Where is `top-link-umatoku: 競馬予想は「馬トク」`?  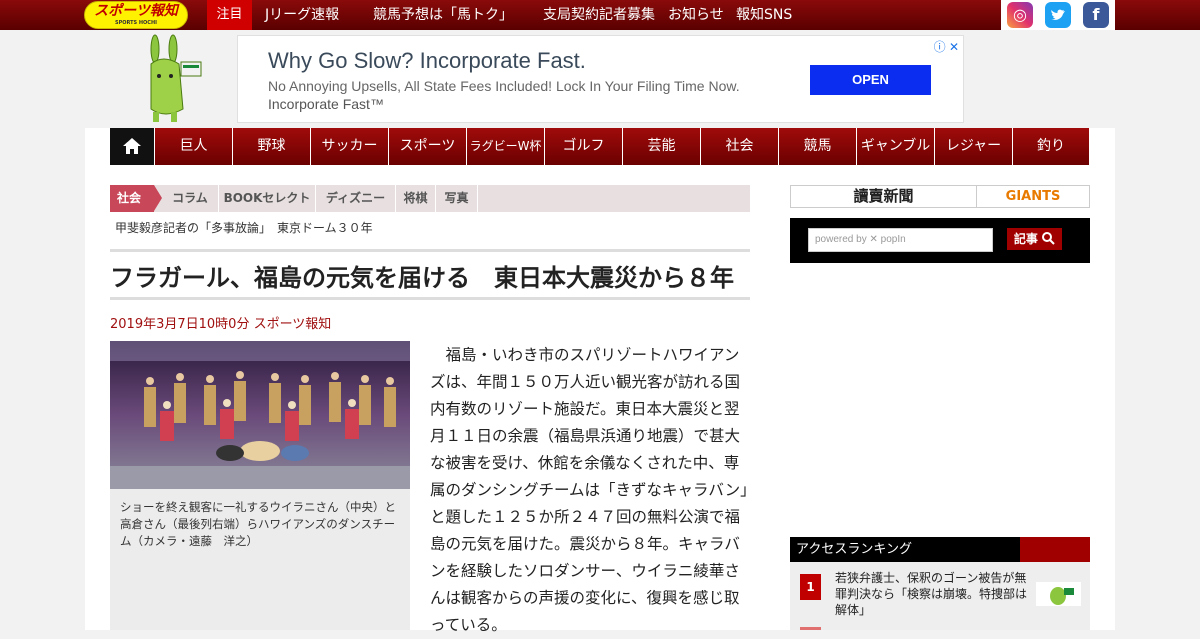 top-link-umatoku: 競馬予想は「馬トク」 is located at coordinates (443, 15).